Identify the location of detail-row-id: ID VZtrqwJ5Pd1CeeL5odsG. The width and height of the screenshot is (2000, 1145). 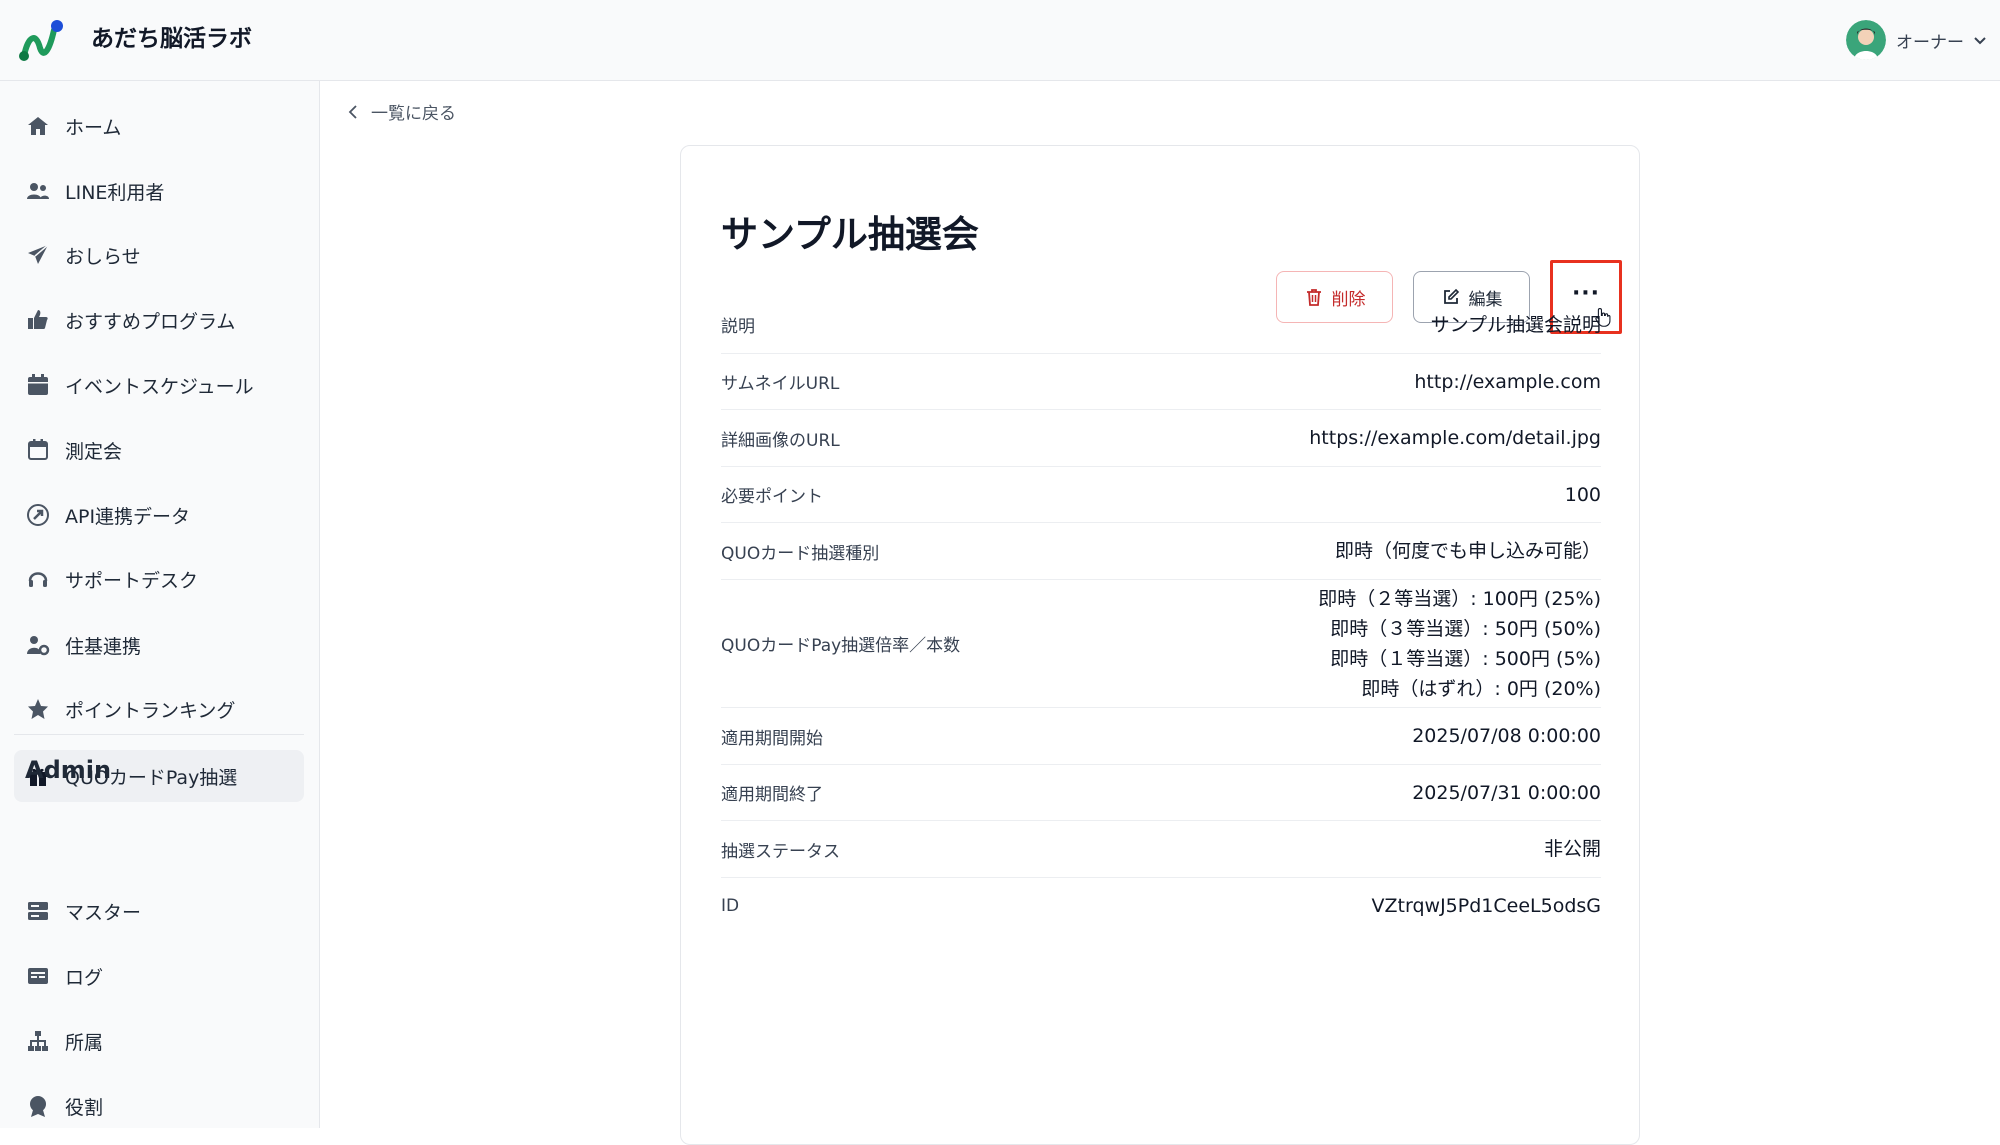
(1161, 906).